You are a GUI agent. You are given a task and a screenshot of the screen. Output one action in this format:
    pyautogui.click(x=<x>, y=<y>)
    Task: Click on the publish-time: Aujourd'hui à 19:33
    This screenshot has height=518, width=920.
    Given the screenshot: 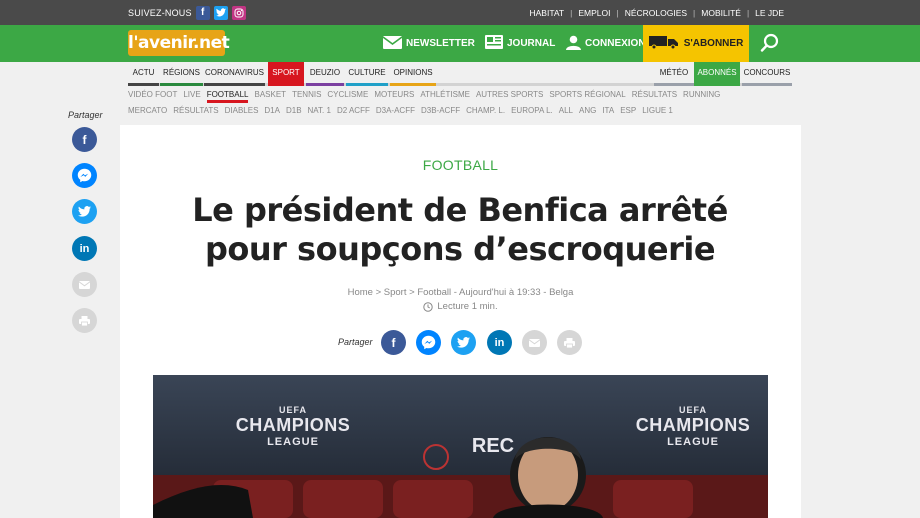 What is the action you would take?
    pyautogui.click(x=500, y=292)
    